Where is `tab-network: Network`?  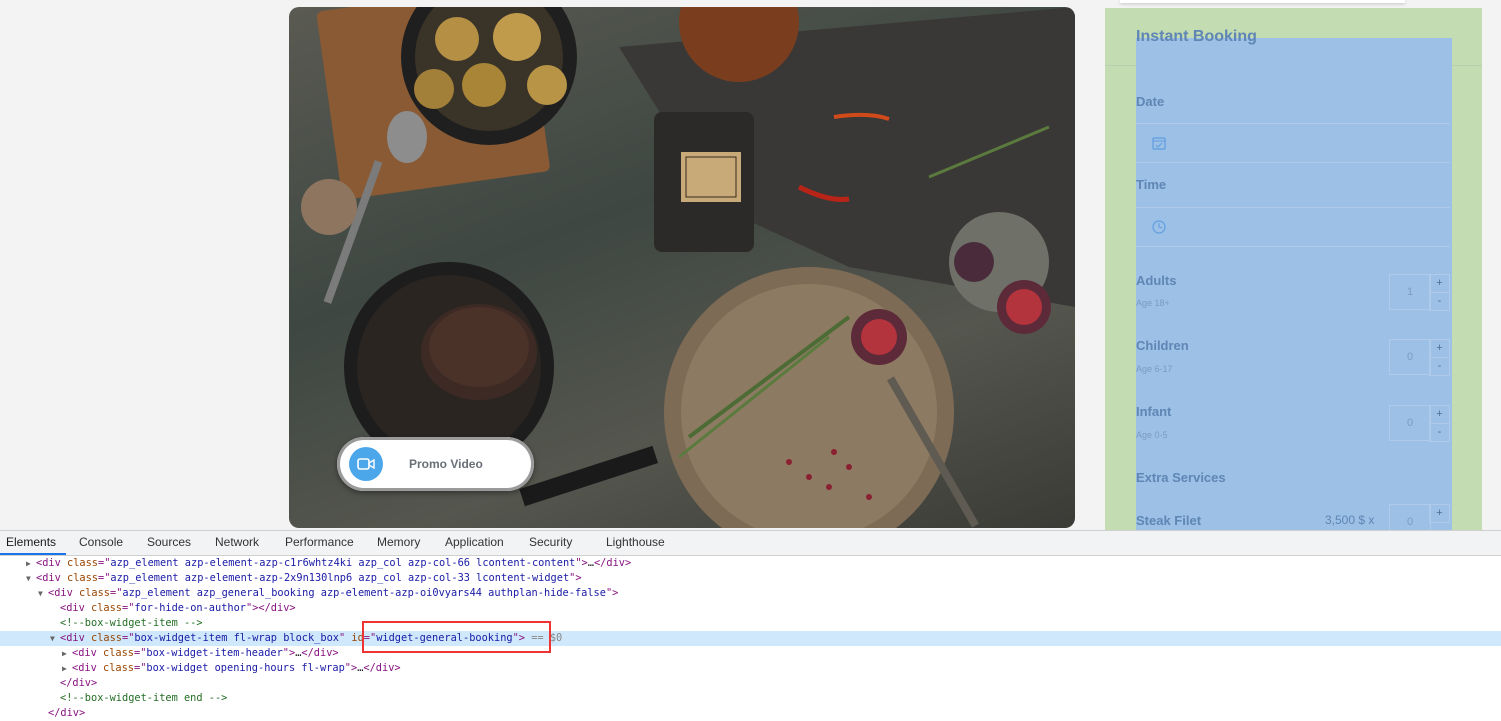 tab-network: Network is located at coordinates (237, 542).